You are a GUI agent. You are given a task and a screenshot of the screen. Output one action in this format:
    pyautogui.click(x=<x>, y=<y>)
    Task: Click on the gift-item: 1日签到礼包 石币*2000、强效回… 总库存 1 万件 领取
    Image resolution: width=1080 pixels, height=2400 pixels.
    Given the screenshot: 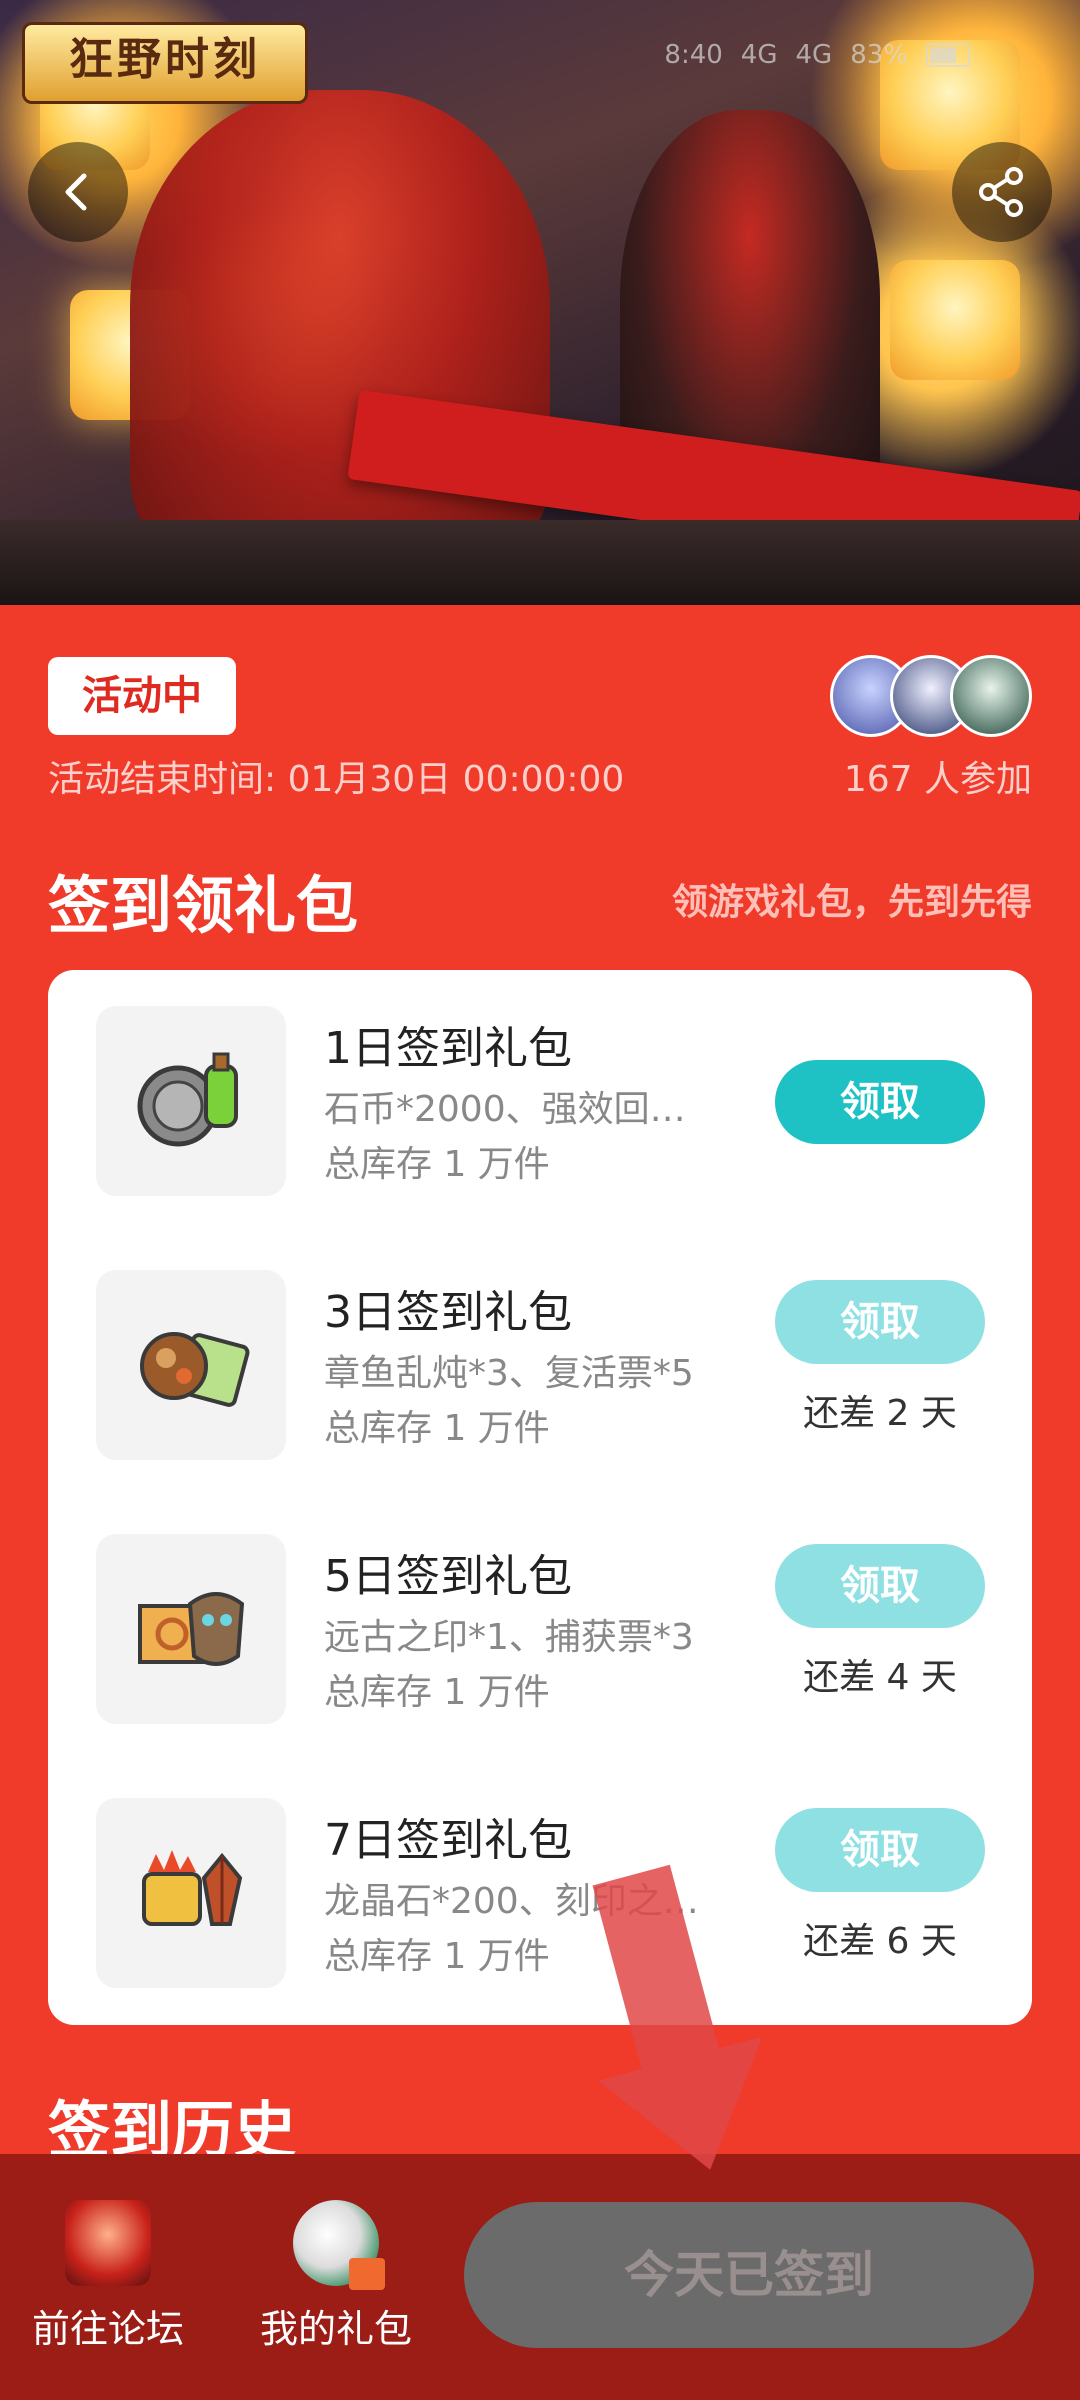 What is the action you would take?
    pyautogui.click(x=540, y=1102)
    